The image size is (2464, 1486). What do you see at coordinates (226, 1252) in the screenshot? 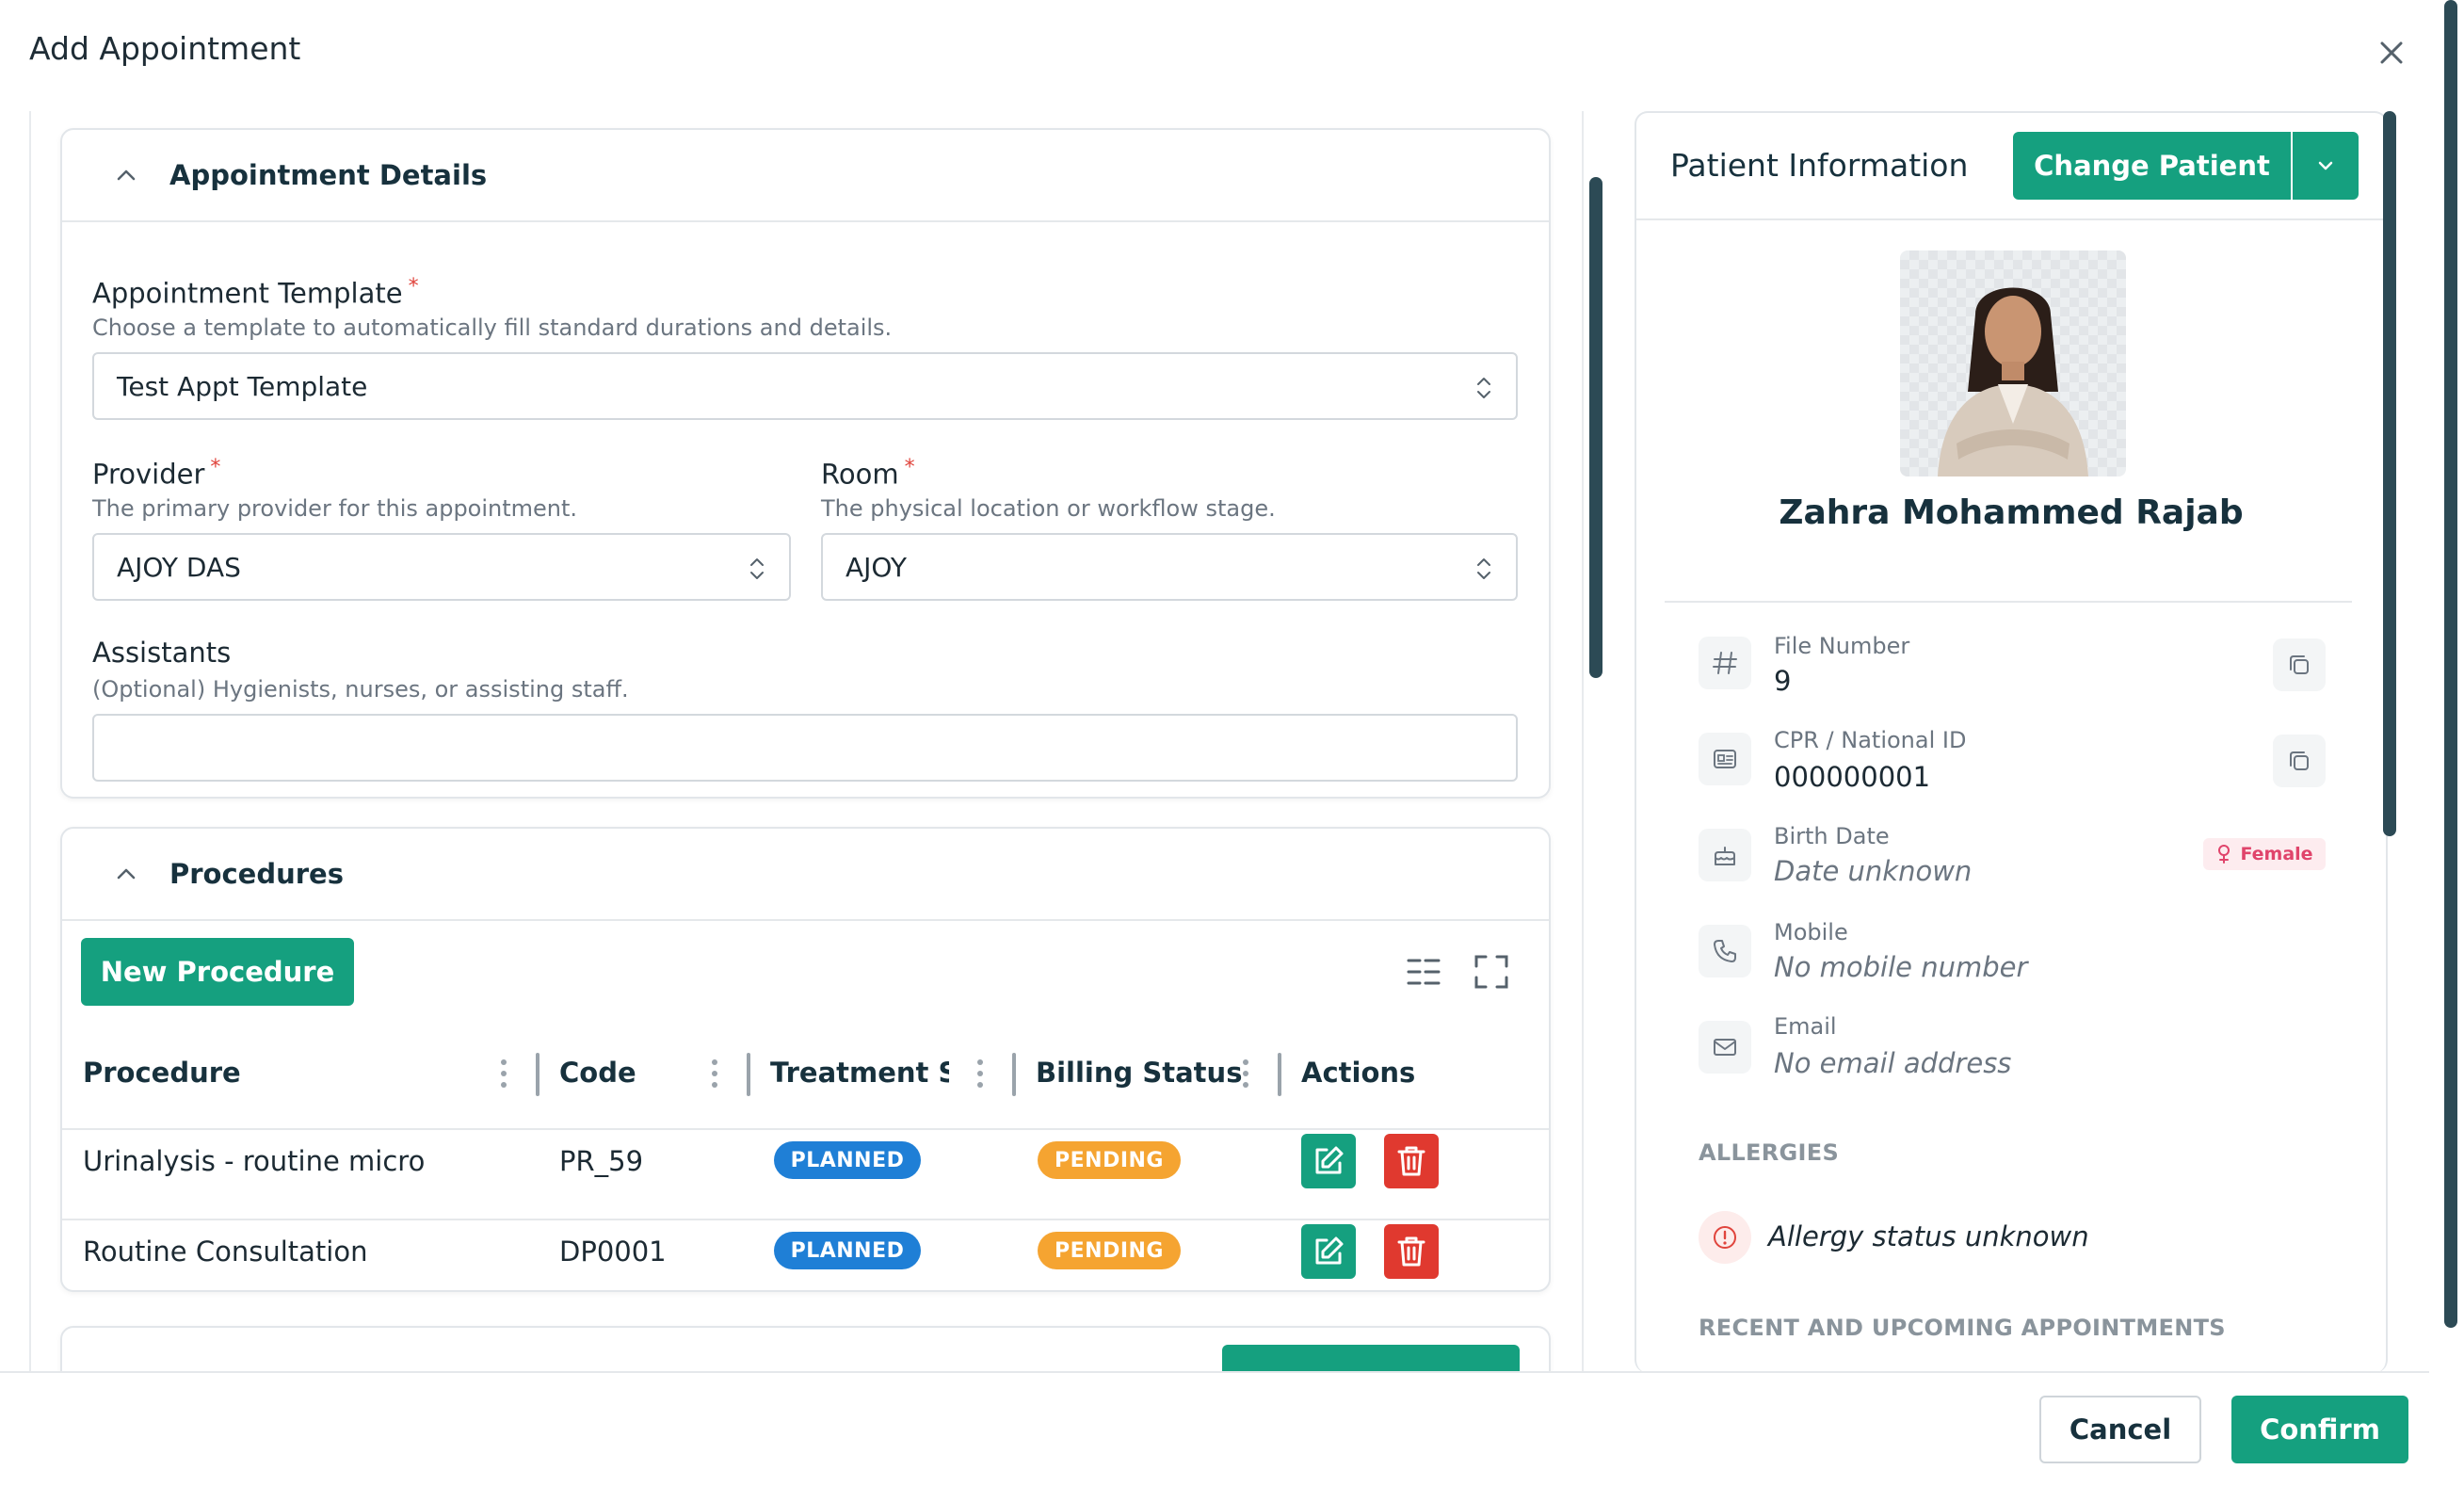
I see `procedure-name-cell: Routine Consultation` at bounding box center [226, 1252].